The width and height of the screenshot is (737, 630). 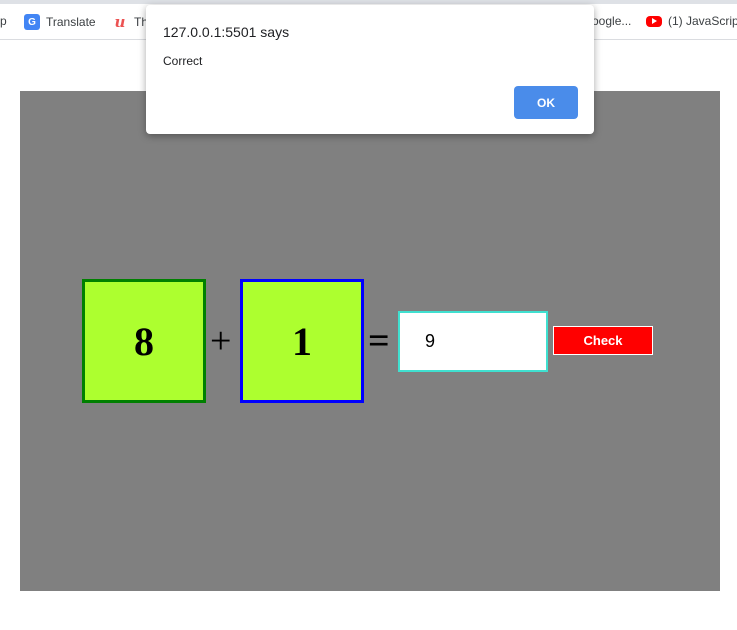 I want to click on second-number-box: 1, so click(x=302, y=341).